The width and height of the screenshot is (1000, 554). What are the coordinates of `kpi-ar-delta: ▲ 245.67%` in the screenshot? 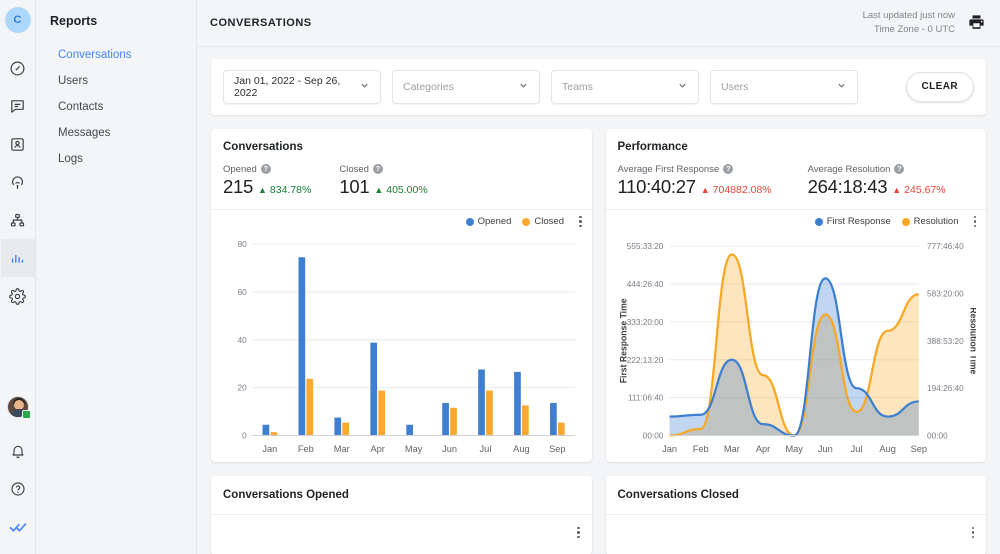 It's located at (919, 189).